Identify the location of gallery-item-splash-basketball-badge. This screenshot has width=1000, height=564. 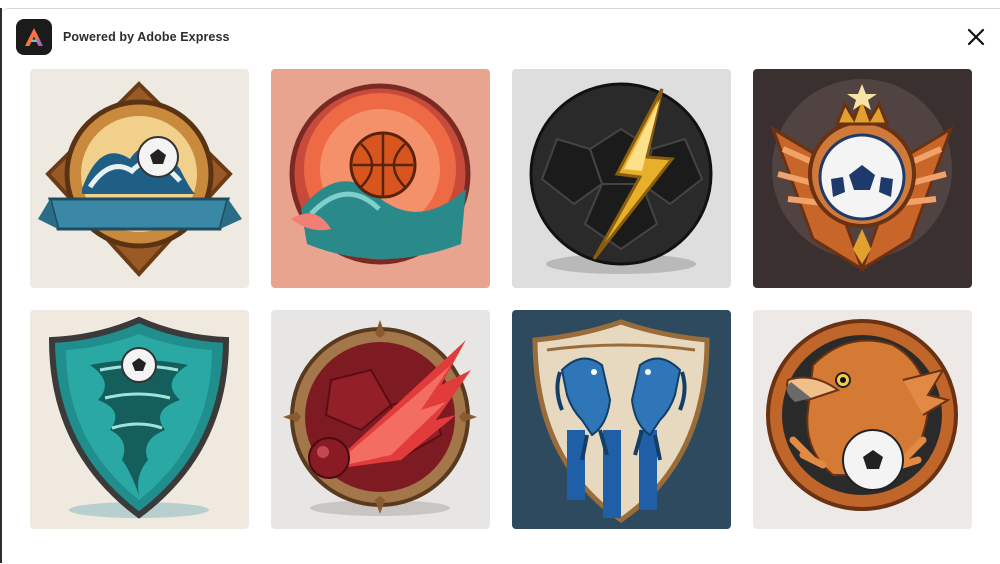
(380, 178).